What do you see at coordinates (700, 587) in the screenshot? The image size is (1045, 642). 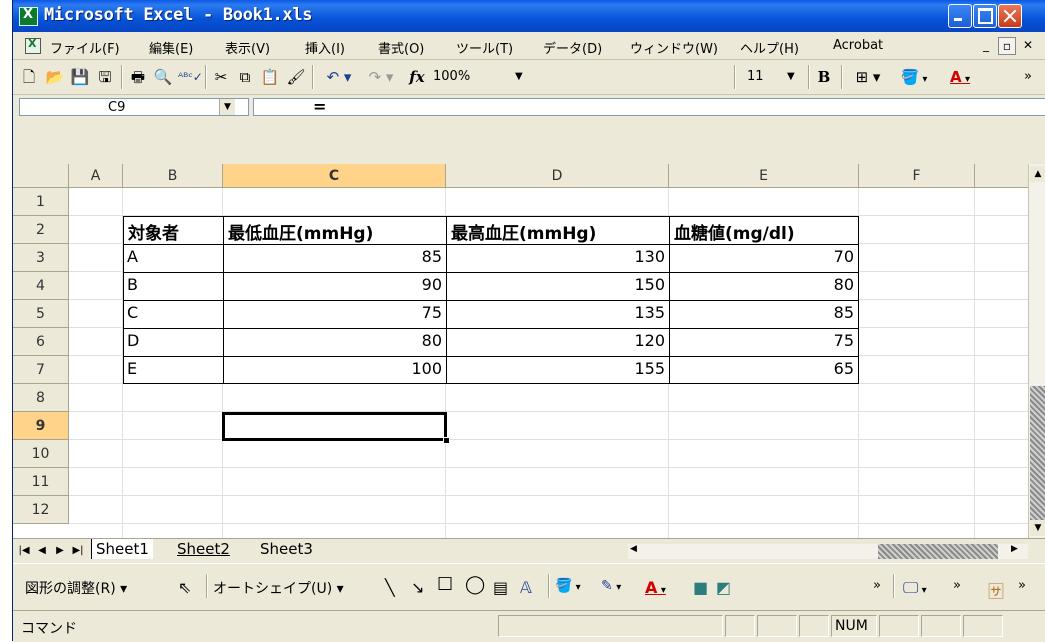 I see `shadow-icon: ■` at bounding box center [700, 587].